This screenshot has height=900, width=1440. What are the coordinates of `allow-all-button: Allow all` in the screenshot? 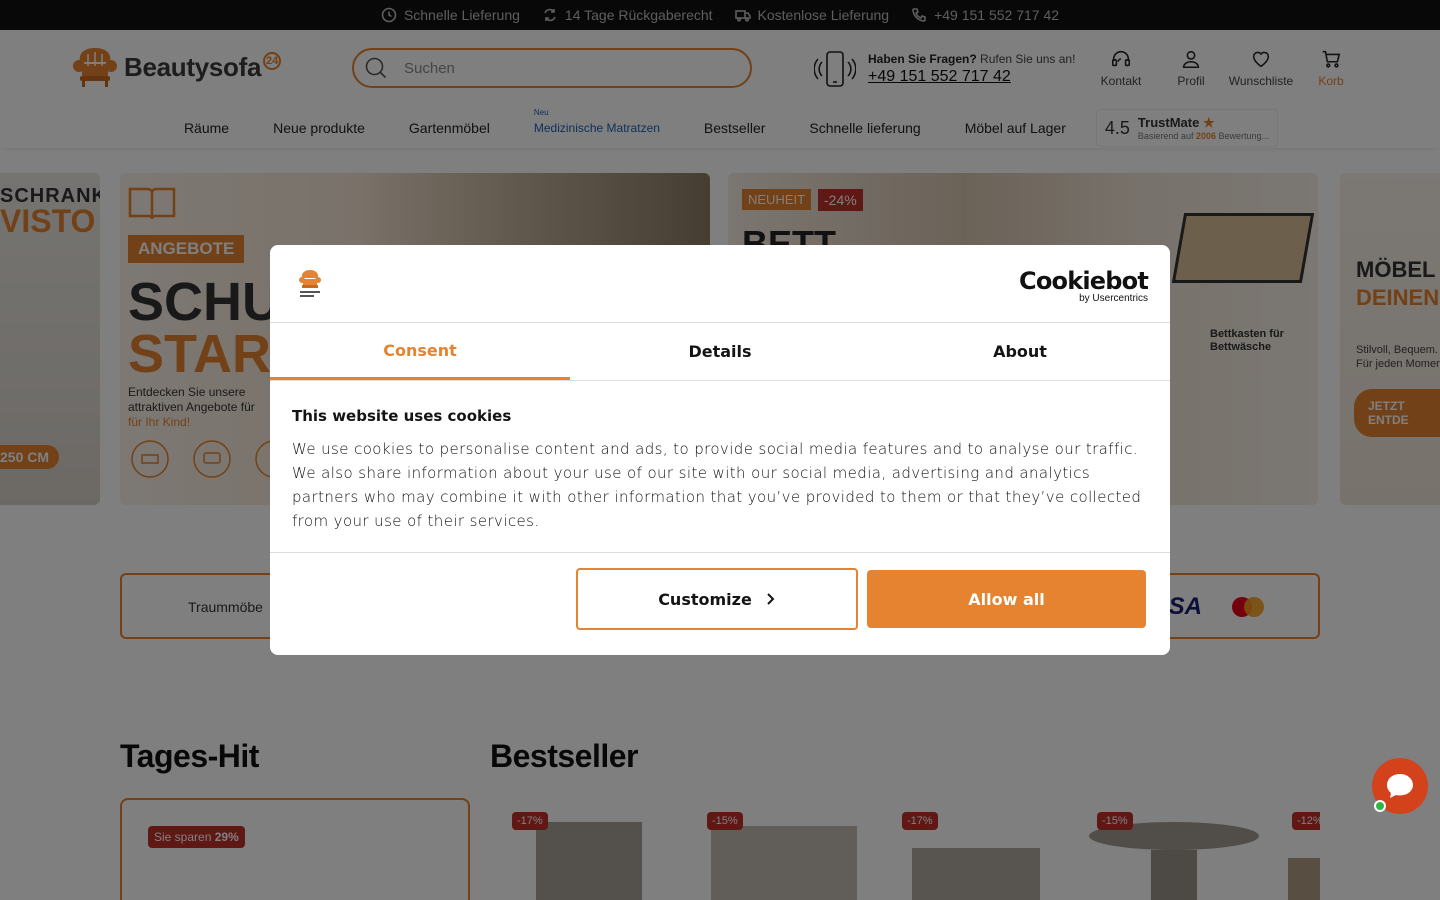 It's located at (1006, 599).